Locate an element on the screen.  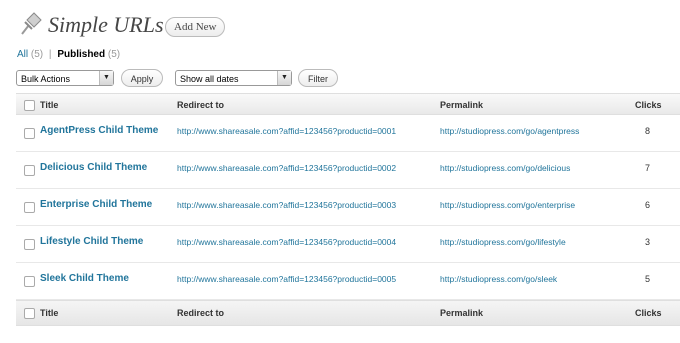
table-header: Title Redirect to Permalink Clicks is located at coordinates (348, 104).